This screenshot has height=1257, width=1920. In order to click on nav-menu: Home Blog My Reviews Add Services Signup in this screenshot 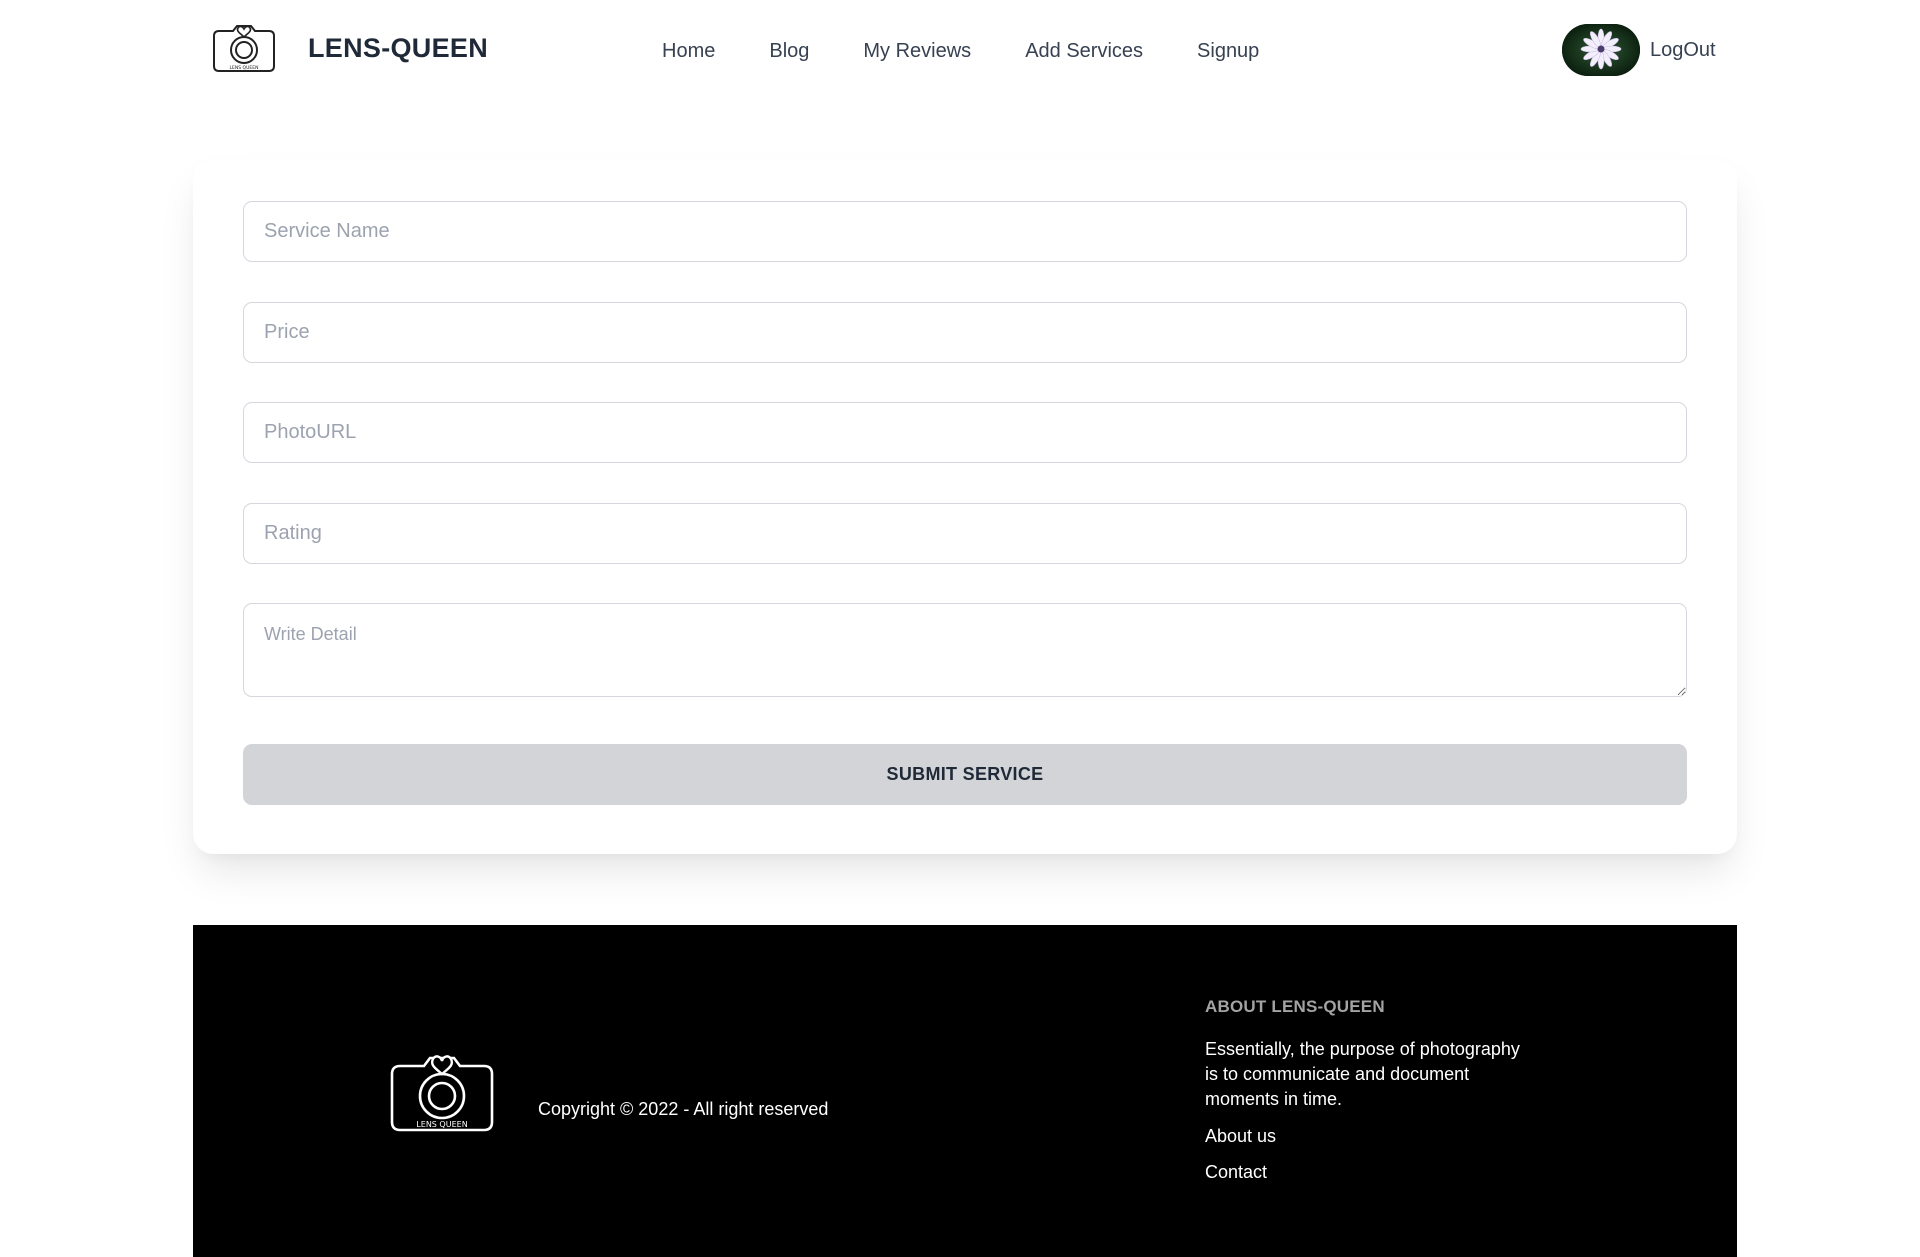, I will do `click(960, 51)`.